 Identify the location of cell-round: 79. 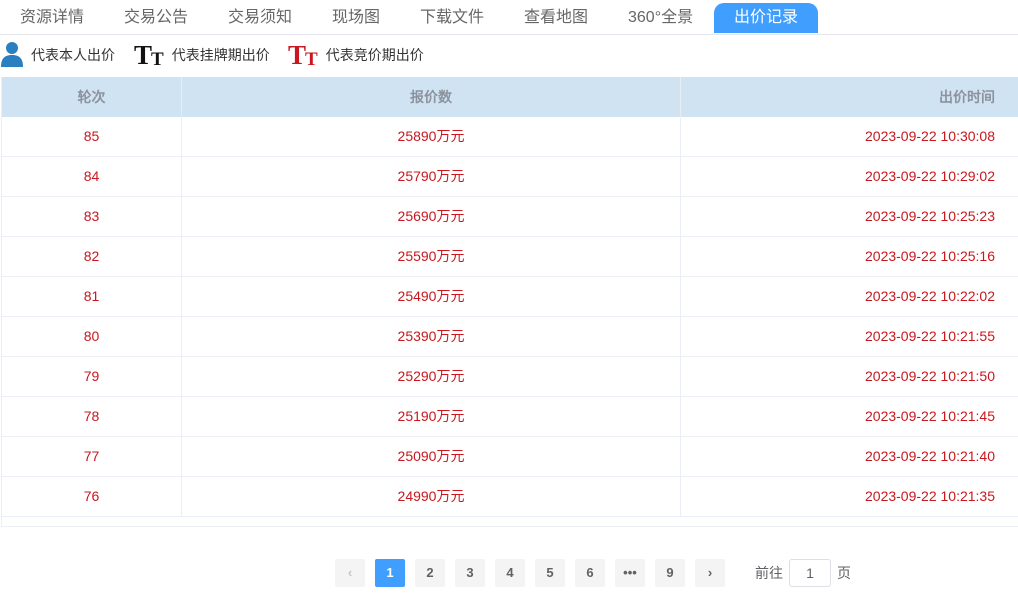
(92, 376).